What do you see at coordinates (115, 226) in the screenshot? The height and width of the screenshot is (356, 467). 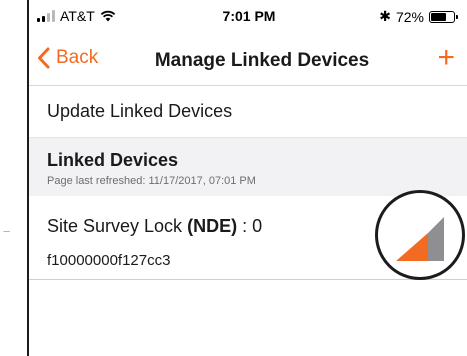 I see `device-name: Site Survey Lock` at bounding box center [115, 226].